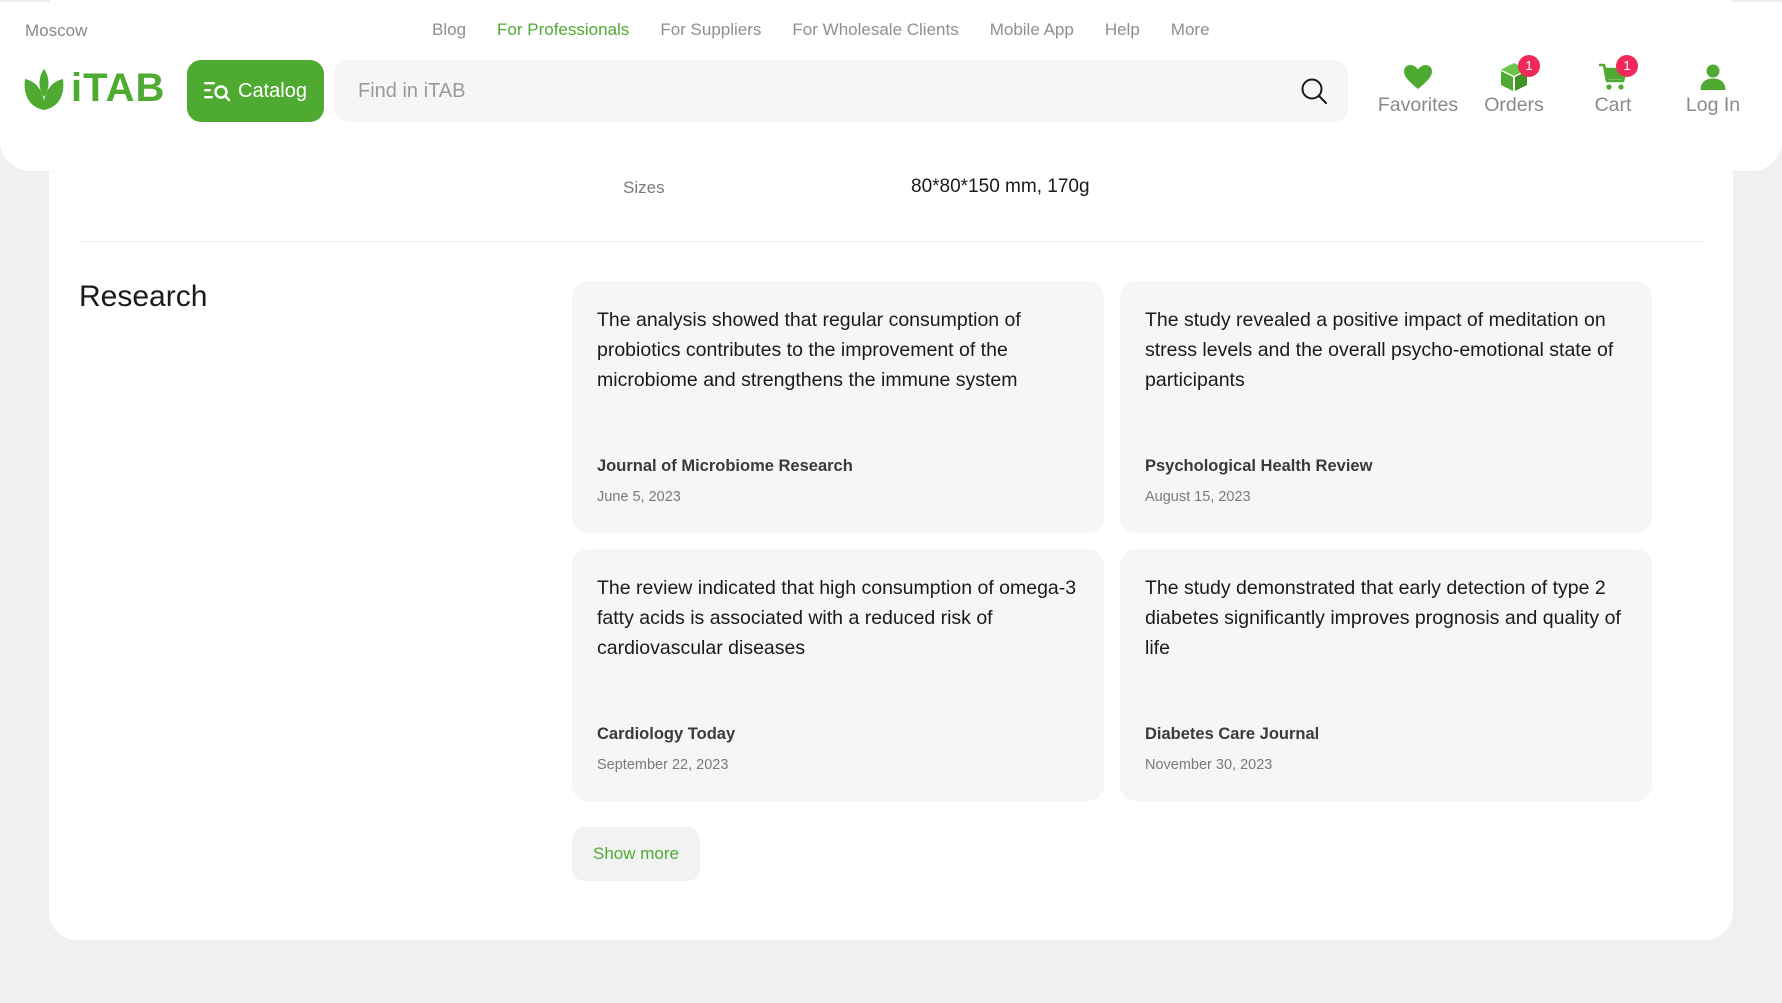 This screenshot has height=1003, width=1782. Describe the element at coordinates (1032, 30) in the screenshot. I see `nav-link-mobile-app: Mobile App` at that location.